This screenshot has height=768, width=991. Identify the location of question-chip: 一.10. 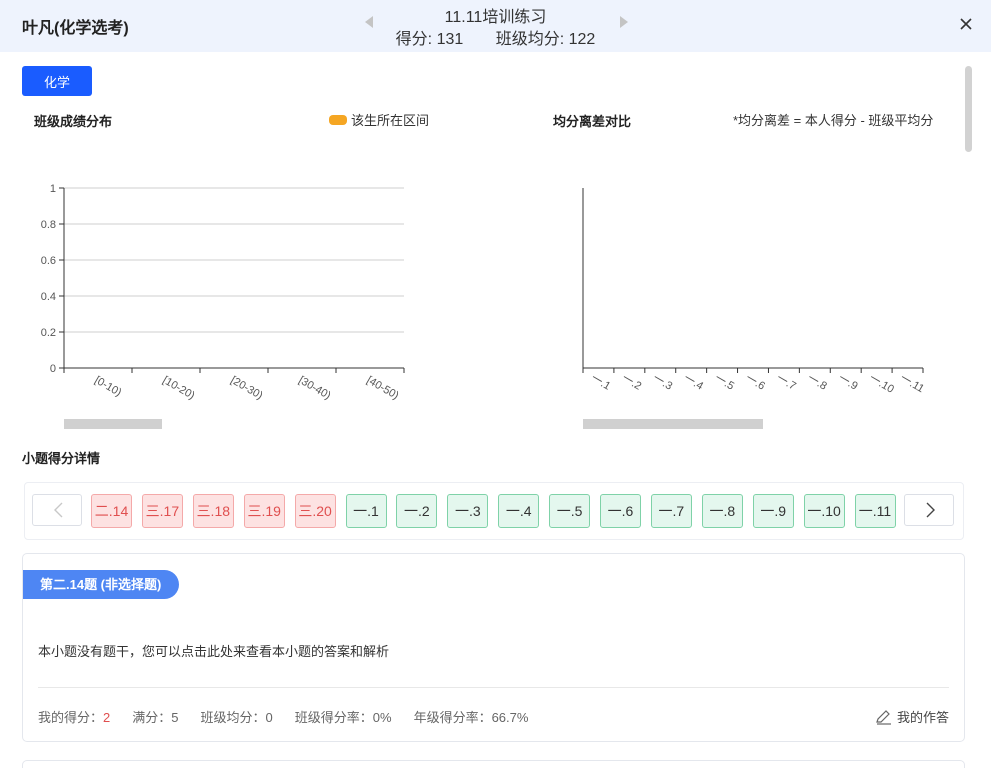
(824, 511).